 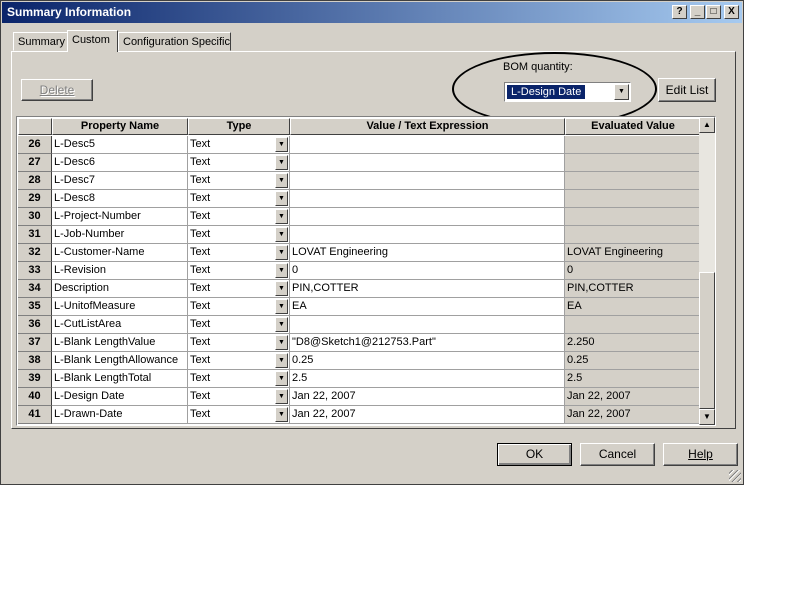 I want to click on table-row: 28 L-Desc7 Text ▼, so click(x=359, y=181).